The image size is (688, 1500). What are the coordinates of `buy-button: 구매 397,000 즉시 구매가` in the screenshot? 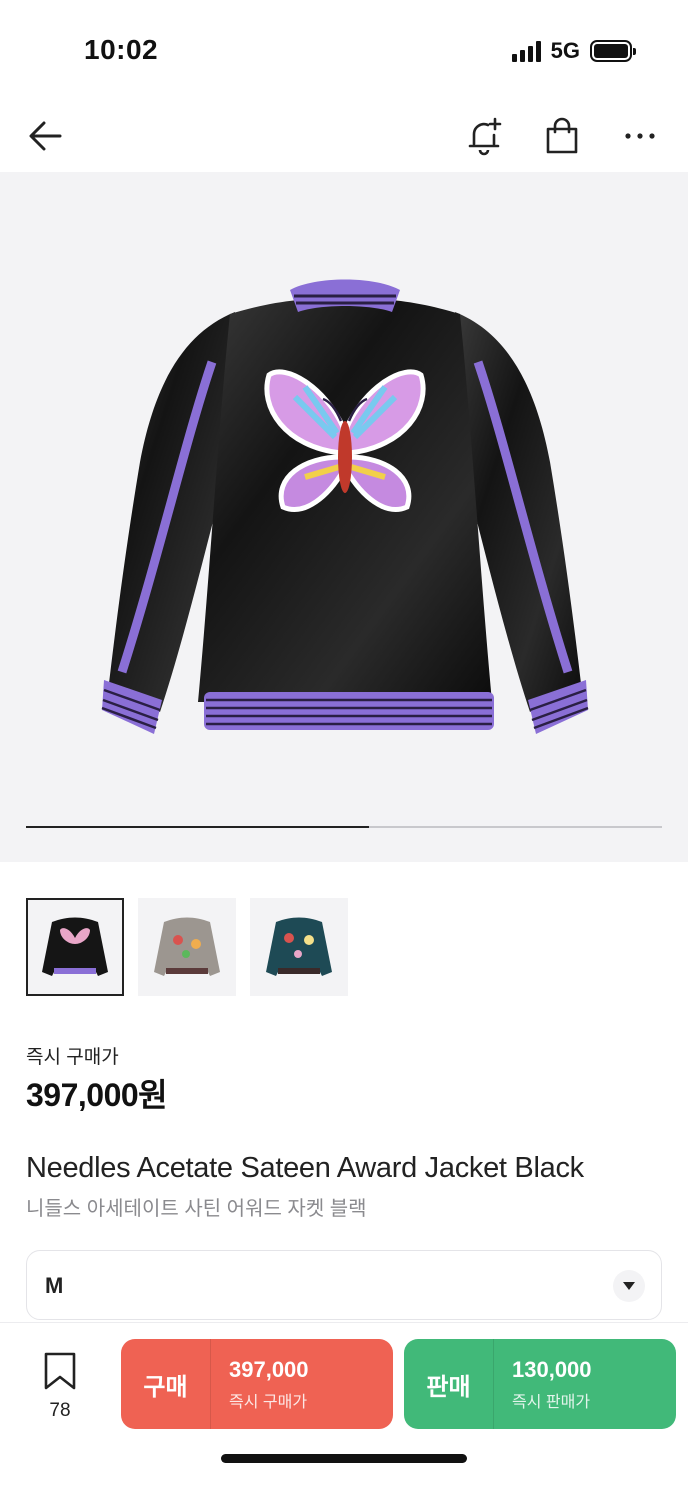 It's located at (257, 1384).